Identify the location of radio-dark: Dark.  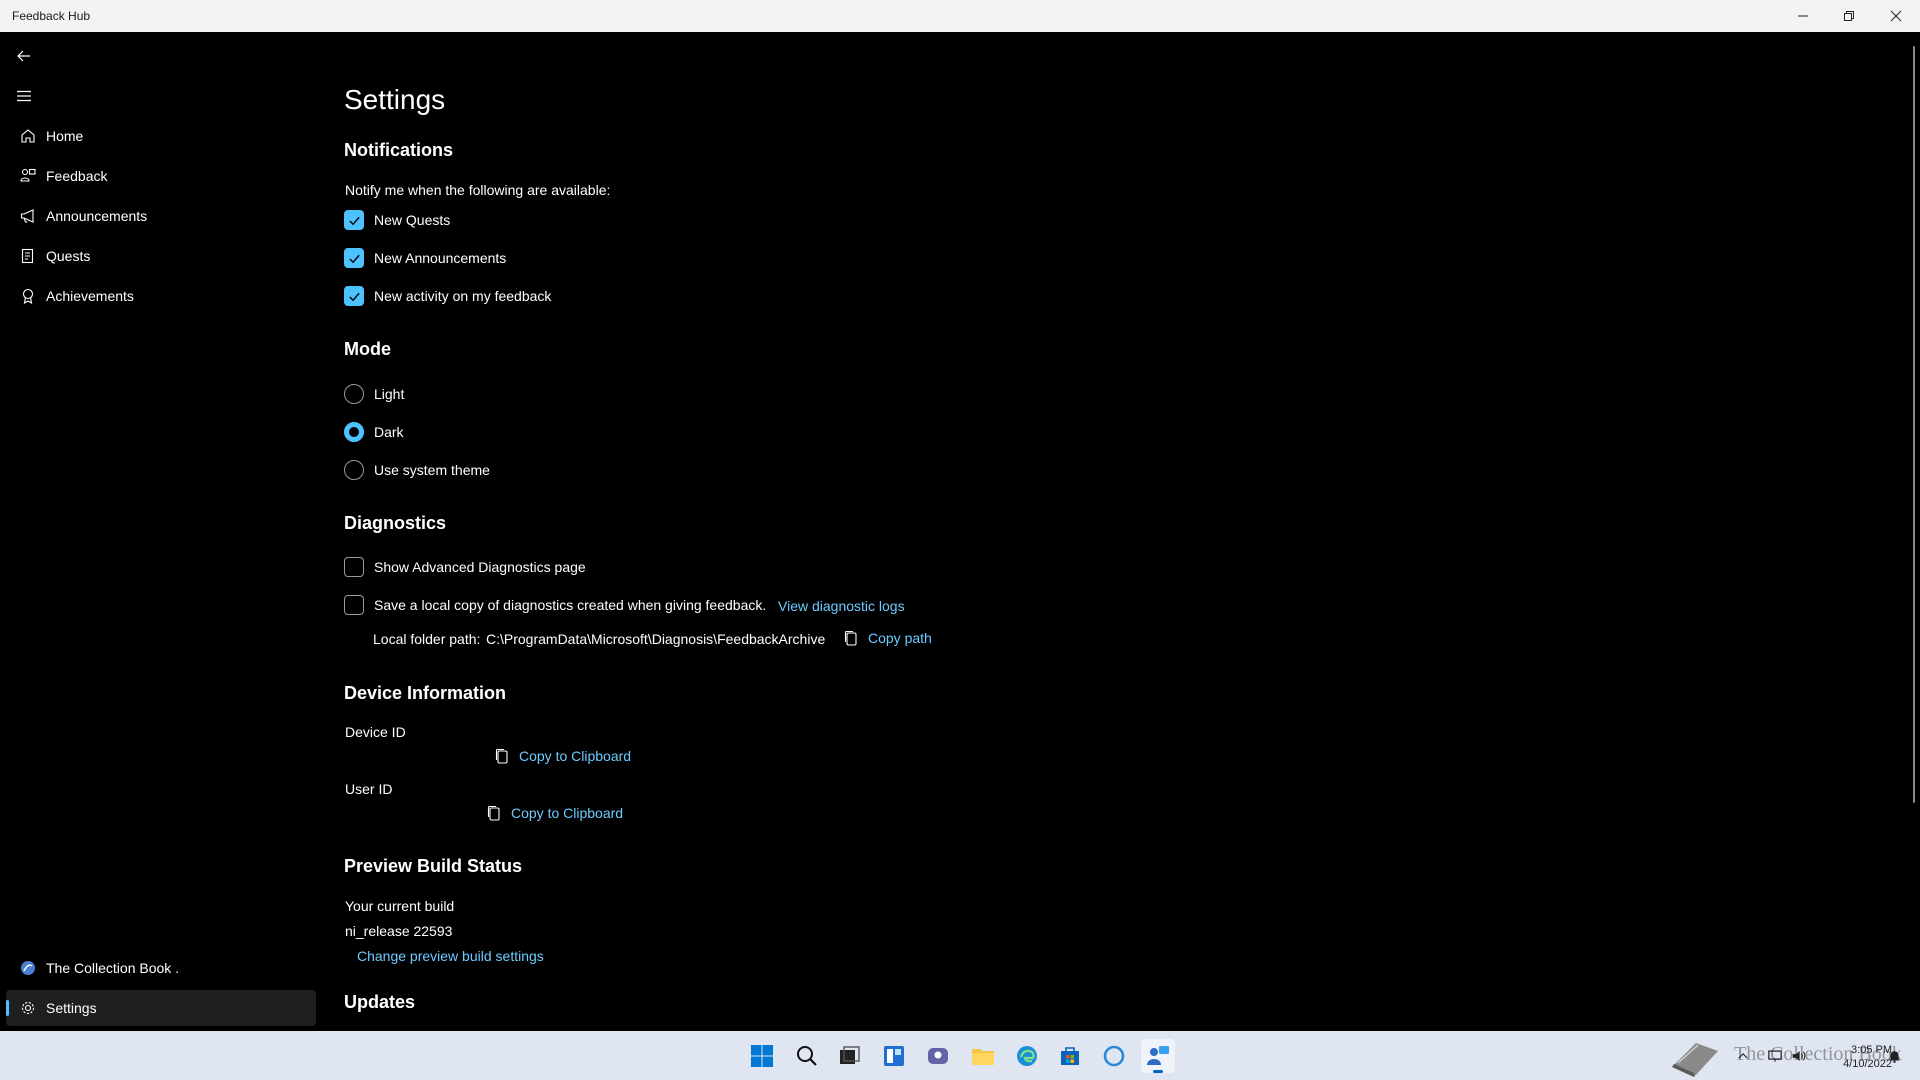
(374, 432).